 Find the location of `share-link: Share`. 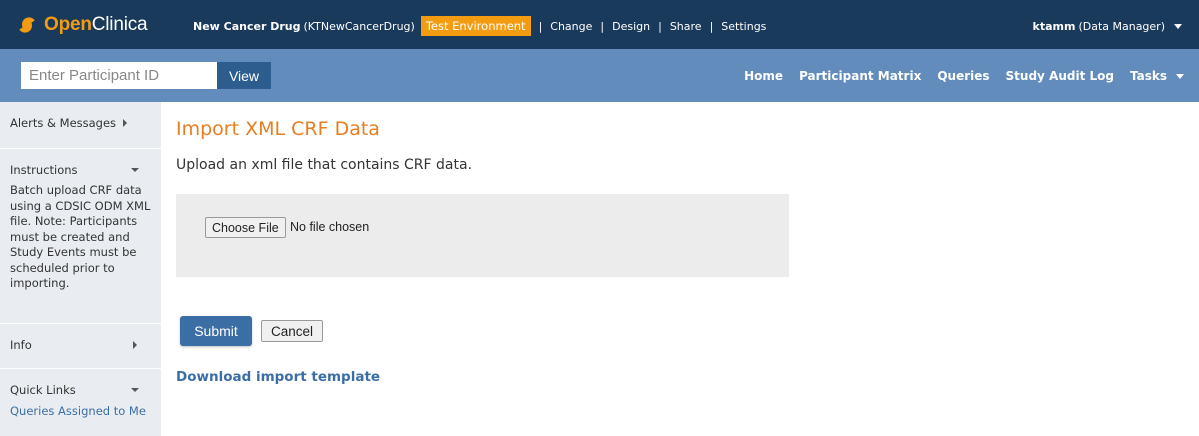

share-link: Share is located at coordinates (686, 26).